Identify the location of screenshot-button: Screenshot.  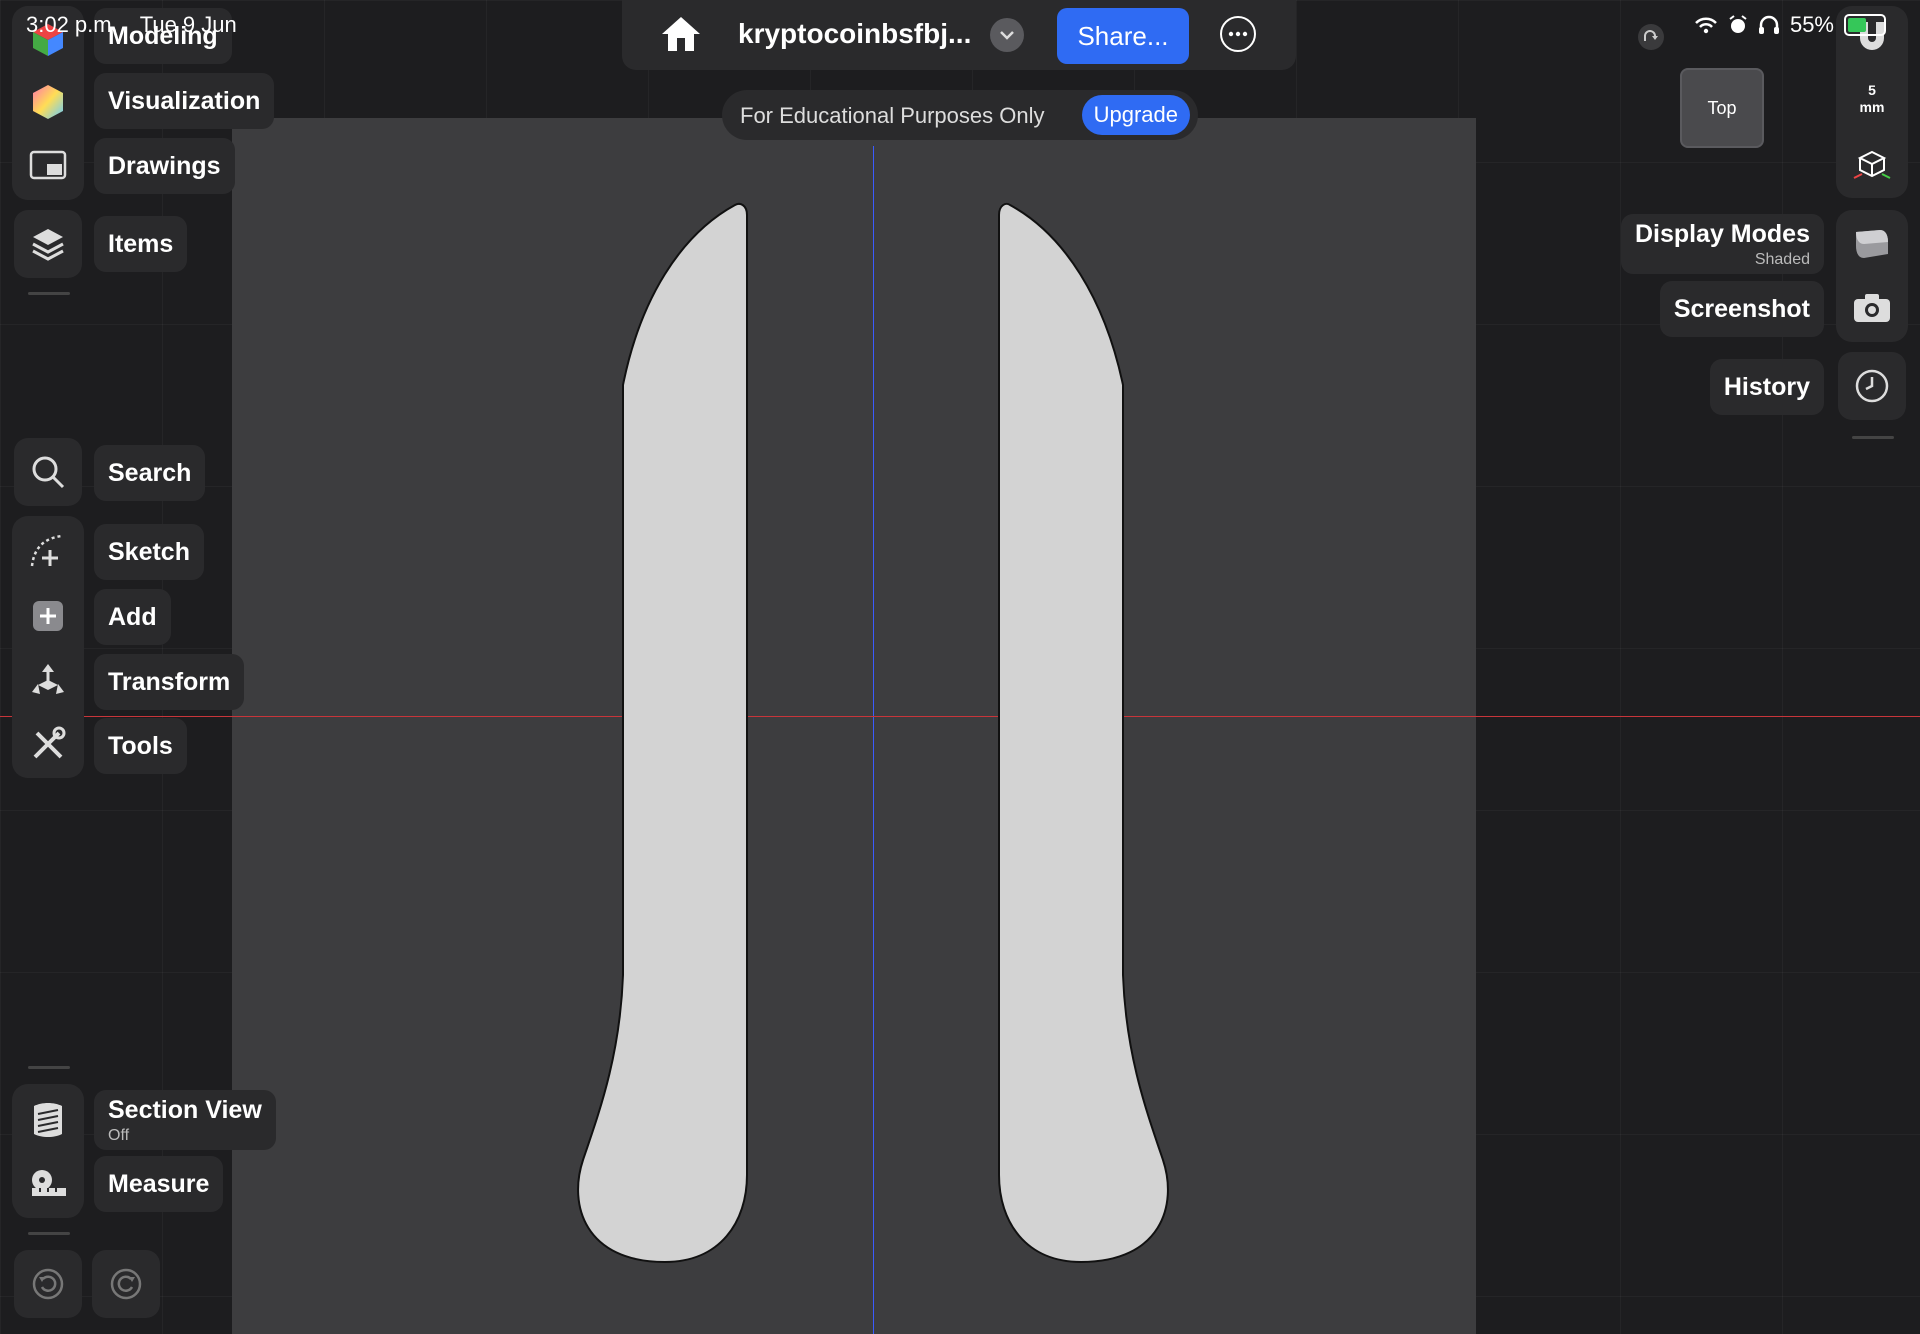
(1741, 309).